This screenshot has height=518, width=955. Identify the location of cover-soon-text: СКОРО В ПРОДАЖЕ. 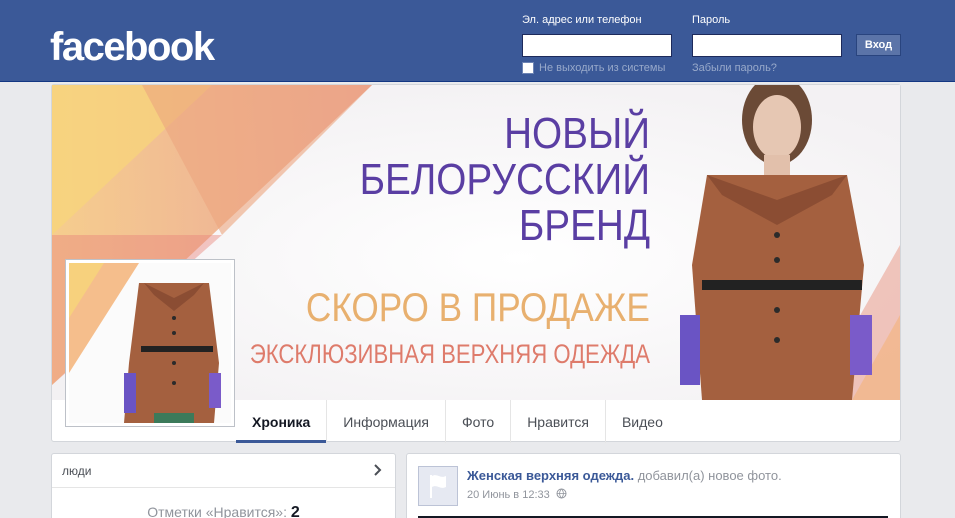
(478, 308).